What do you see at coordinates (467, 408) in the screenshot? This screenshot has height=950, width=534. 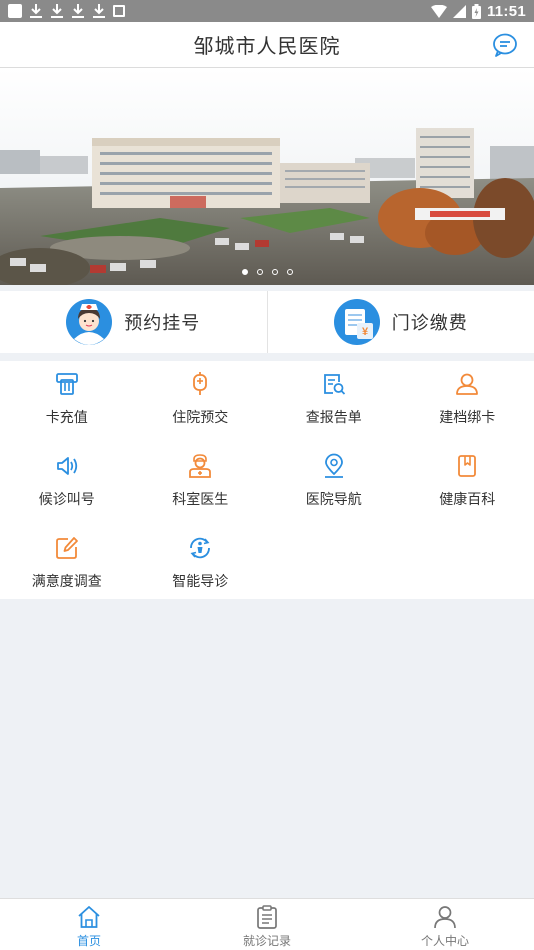 I see `file-bind-card-button: 建档绑卡` at bounding box center [467, 408].